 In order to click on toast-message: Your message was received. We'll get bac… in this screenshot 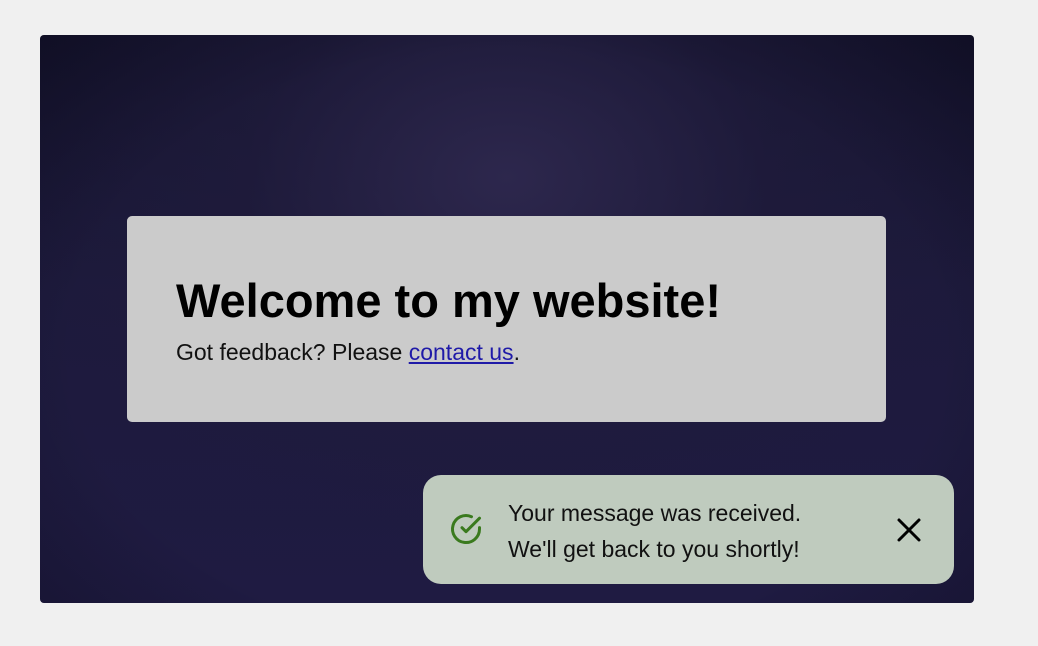, I will do `click(654, 531)`.